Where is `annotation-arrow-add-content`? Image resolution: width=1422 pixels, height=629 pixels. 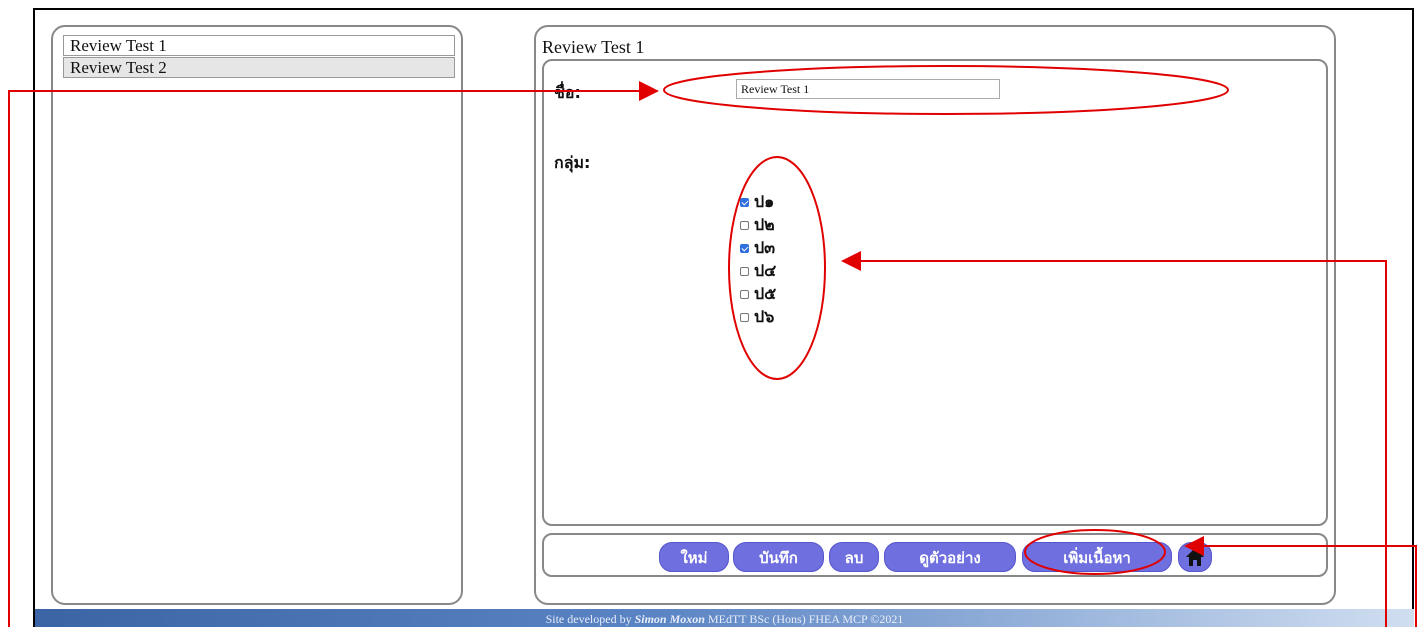 annotation-arrow-add-content is located at coordinates (1300, 581).